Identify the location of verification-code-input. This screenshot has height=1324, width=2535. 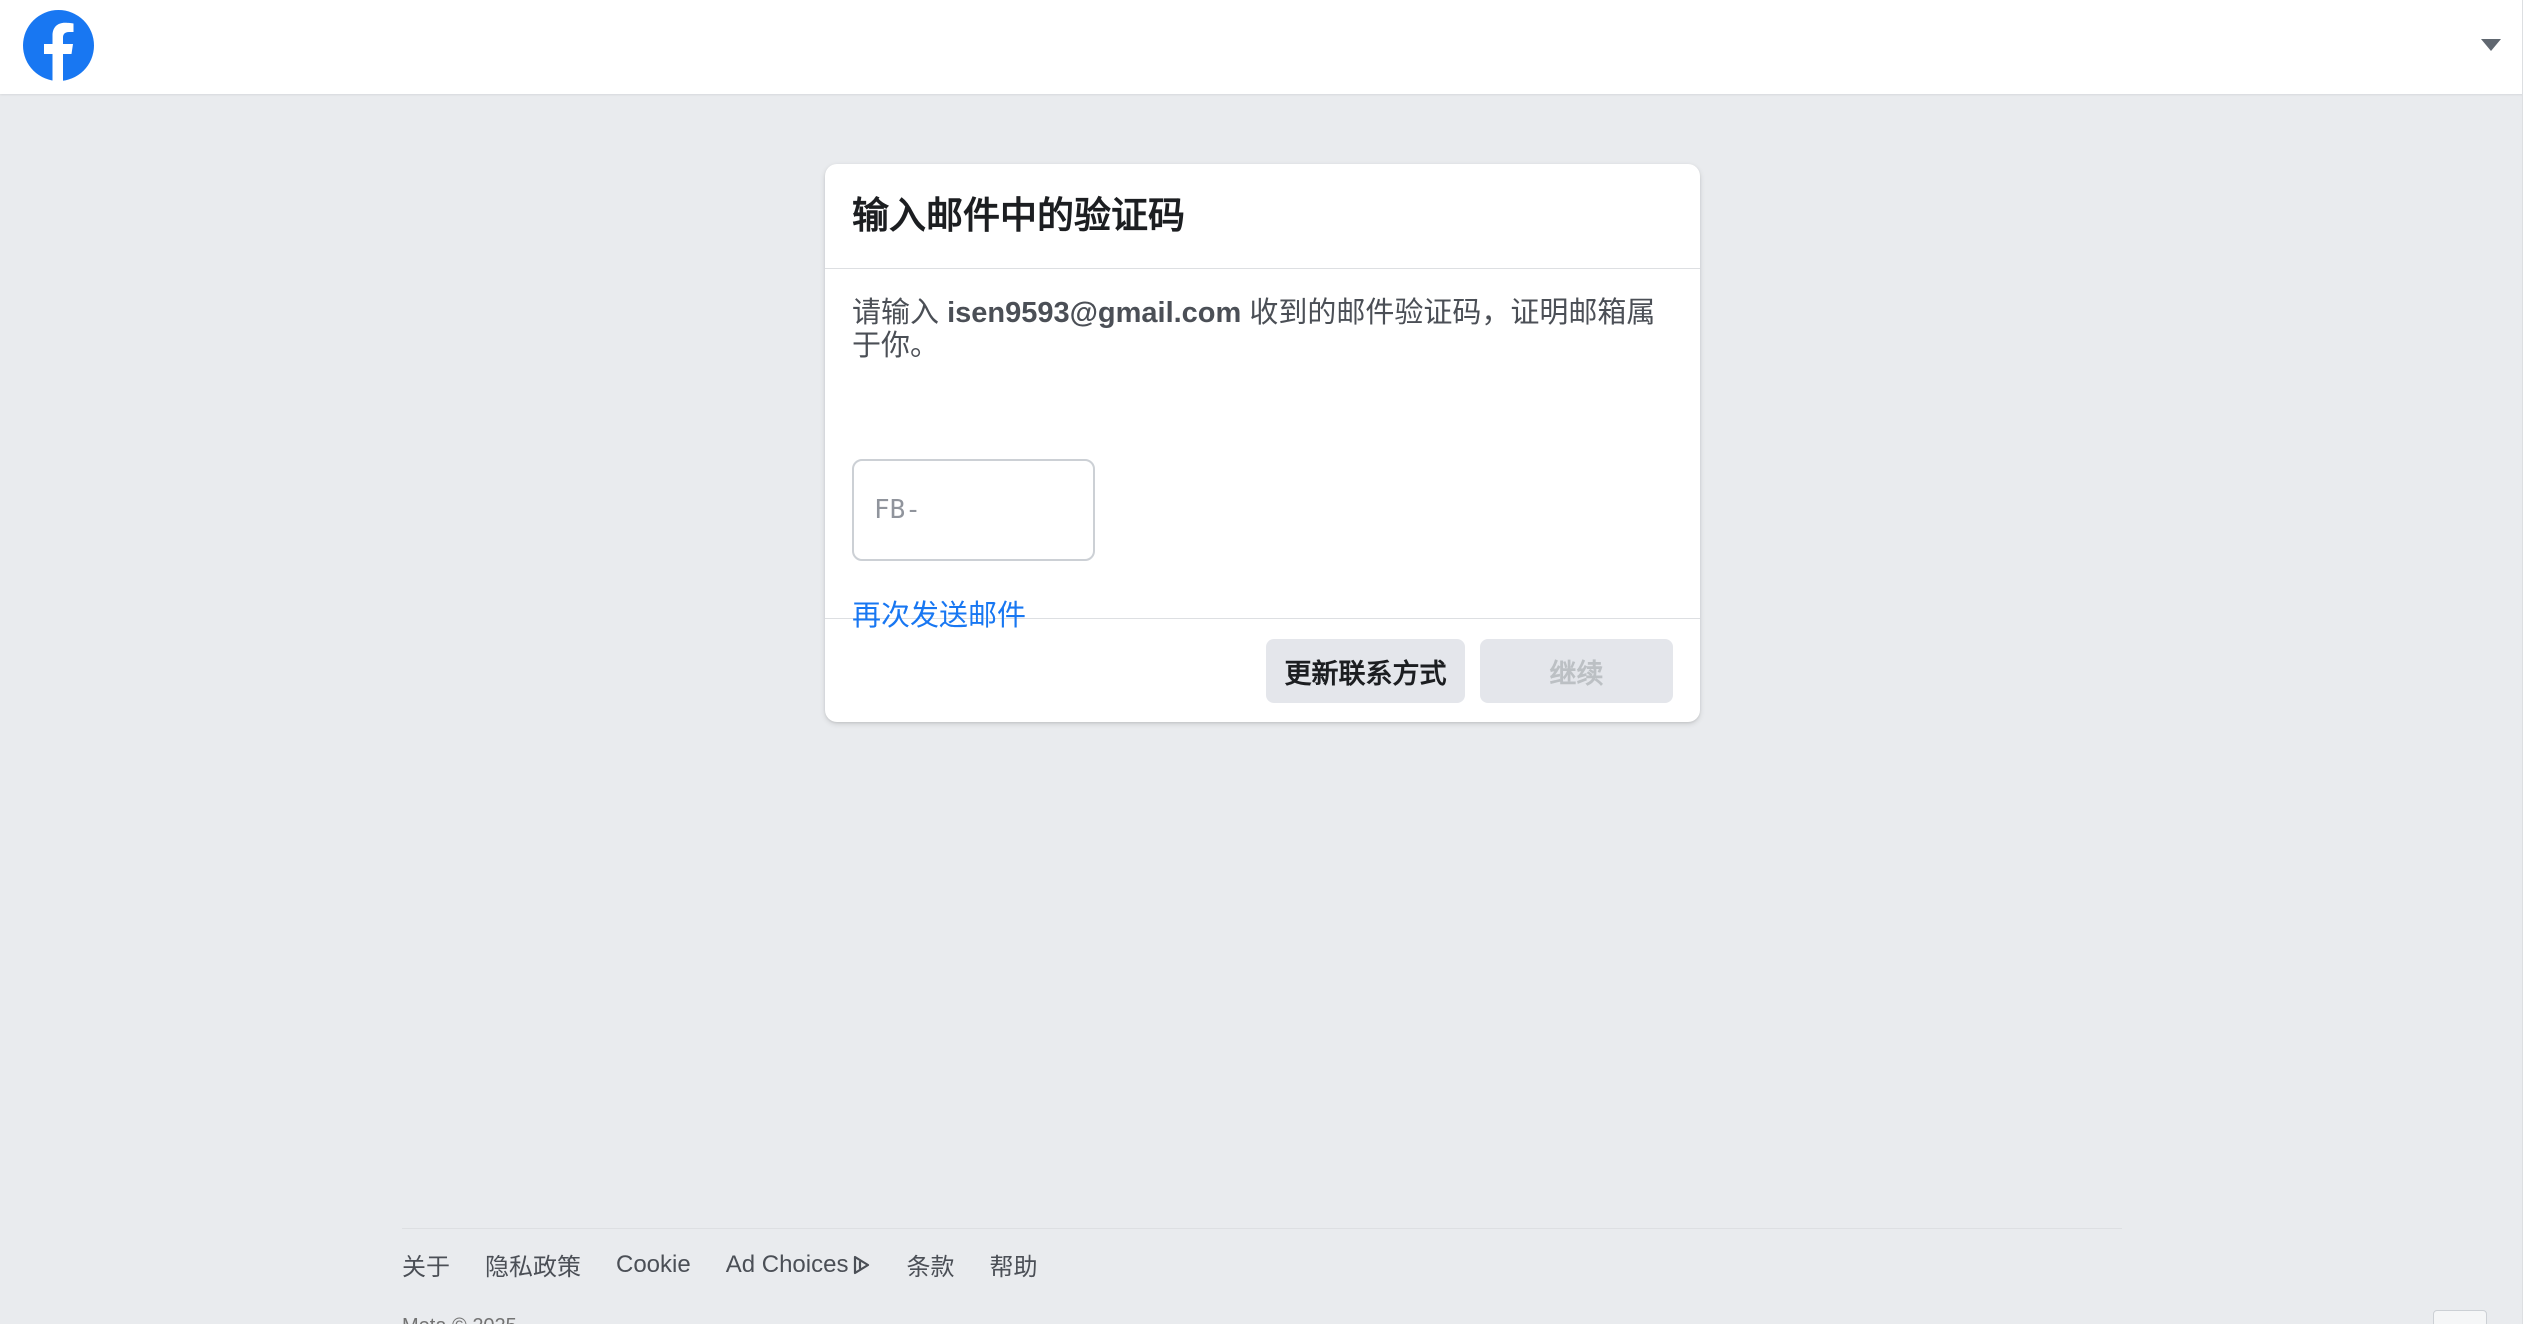
(973, 510).